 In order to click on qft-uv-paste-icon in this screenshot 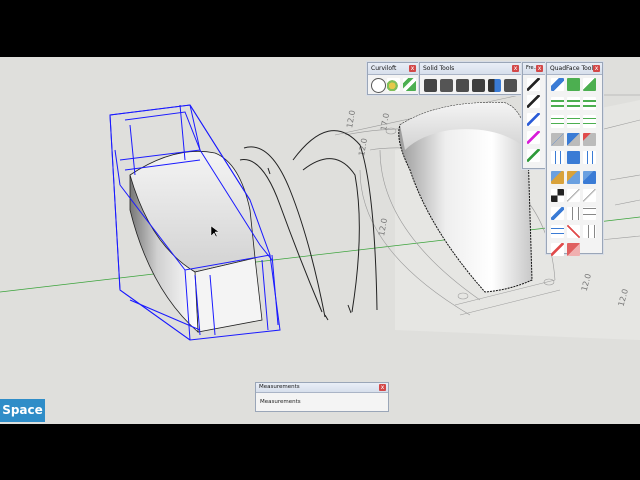, I will do `click(589, 177)`.